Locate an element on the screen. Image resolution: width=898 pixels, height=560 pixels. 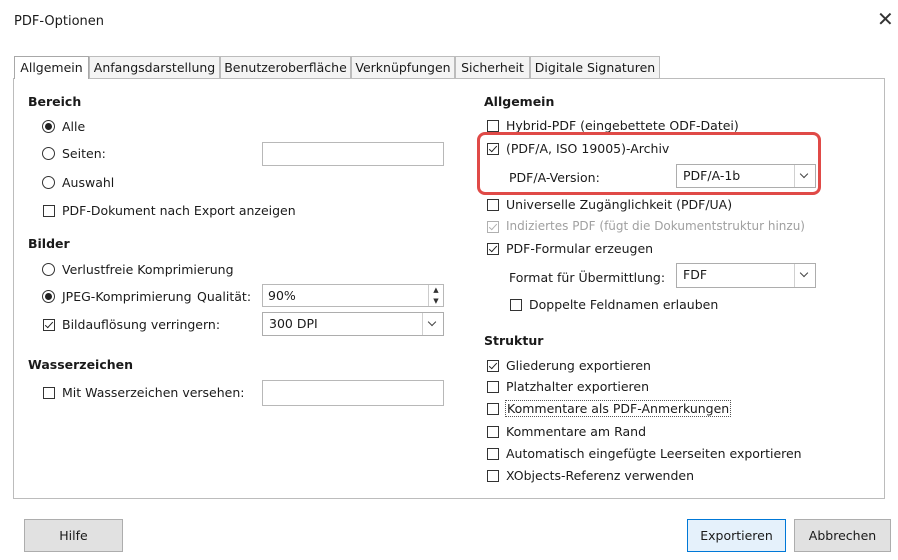
tab-benutzeroberflaeche: Benutzeroberfläche is located at coordinates (285, 67).